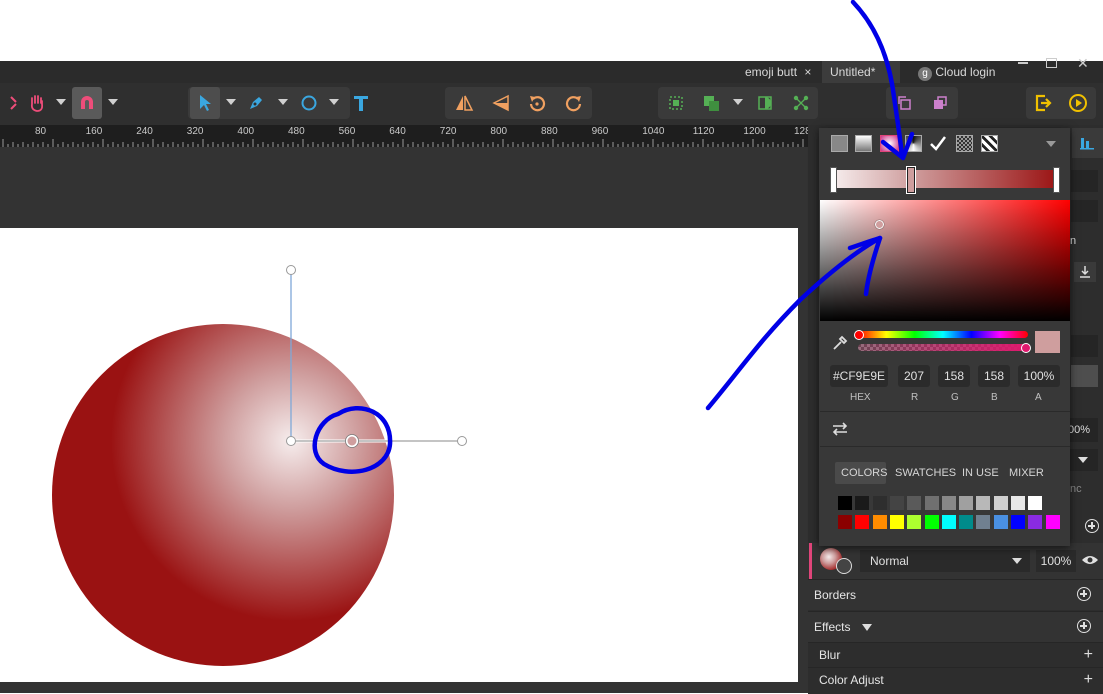 This screenshot has width=1103, height=694. What do you see at coordinates (980, 473) in the screenshot?
I see `tab-in-use: IN USE` at bounding box center [980, 473].